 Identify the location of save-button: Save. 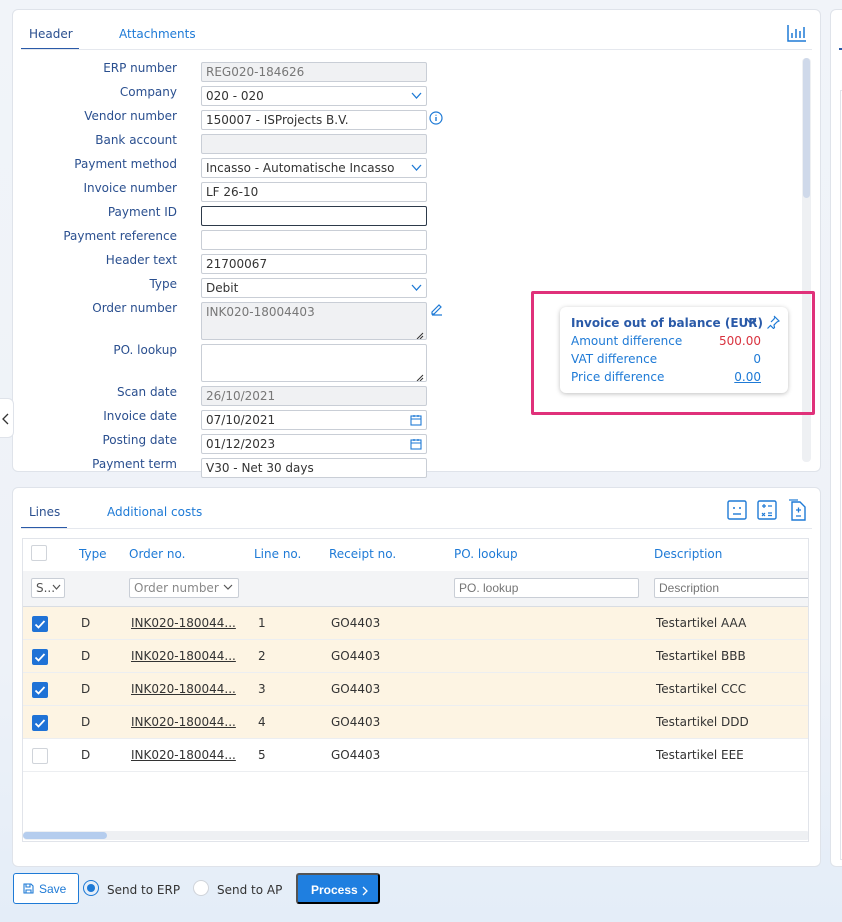
(46, 888).